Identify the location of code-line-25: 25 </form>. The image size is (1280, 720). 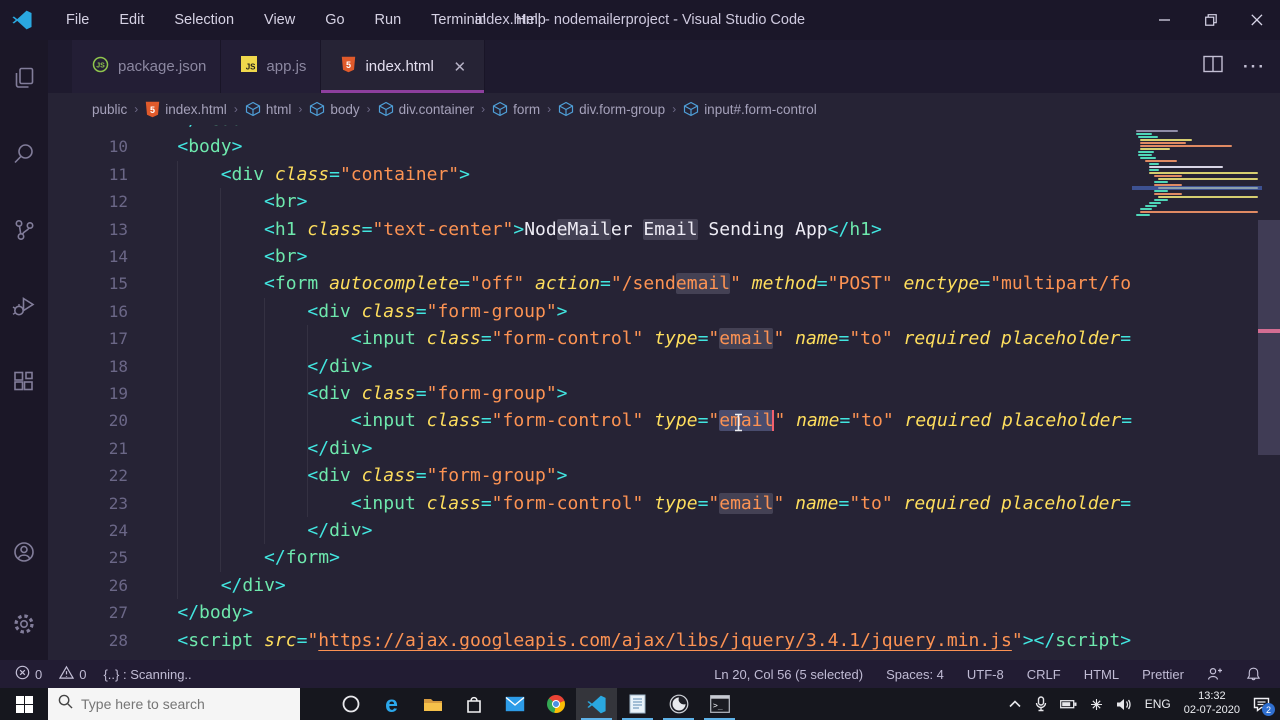
(590, 558).